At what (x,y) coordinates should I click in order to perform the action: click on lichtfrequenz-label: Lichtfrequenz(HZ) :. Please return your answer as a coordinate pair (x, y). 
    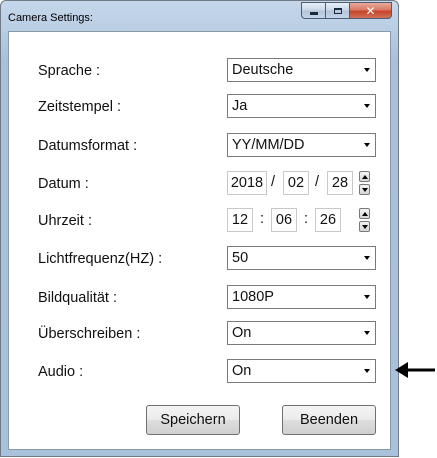
    Looking at the image, I should click on (100, 259).